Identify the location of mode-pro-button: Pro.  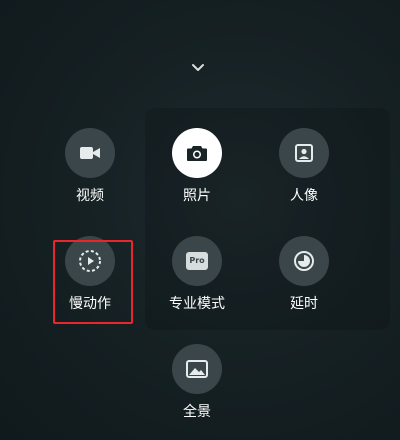
(197, 261).